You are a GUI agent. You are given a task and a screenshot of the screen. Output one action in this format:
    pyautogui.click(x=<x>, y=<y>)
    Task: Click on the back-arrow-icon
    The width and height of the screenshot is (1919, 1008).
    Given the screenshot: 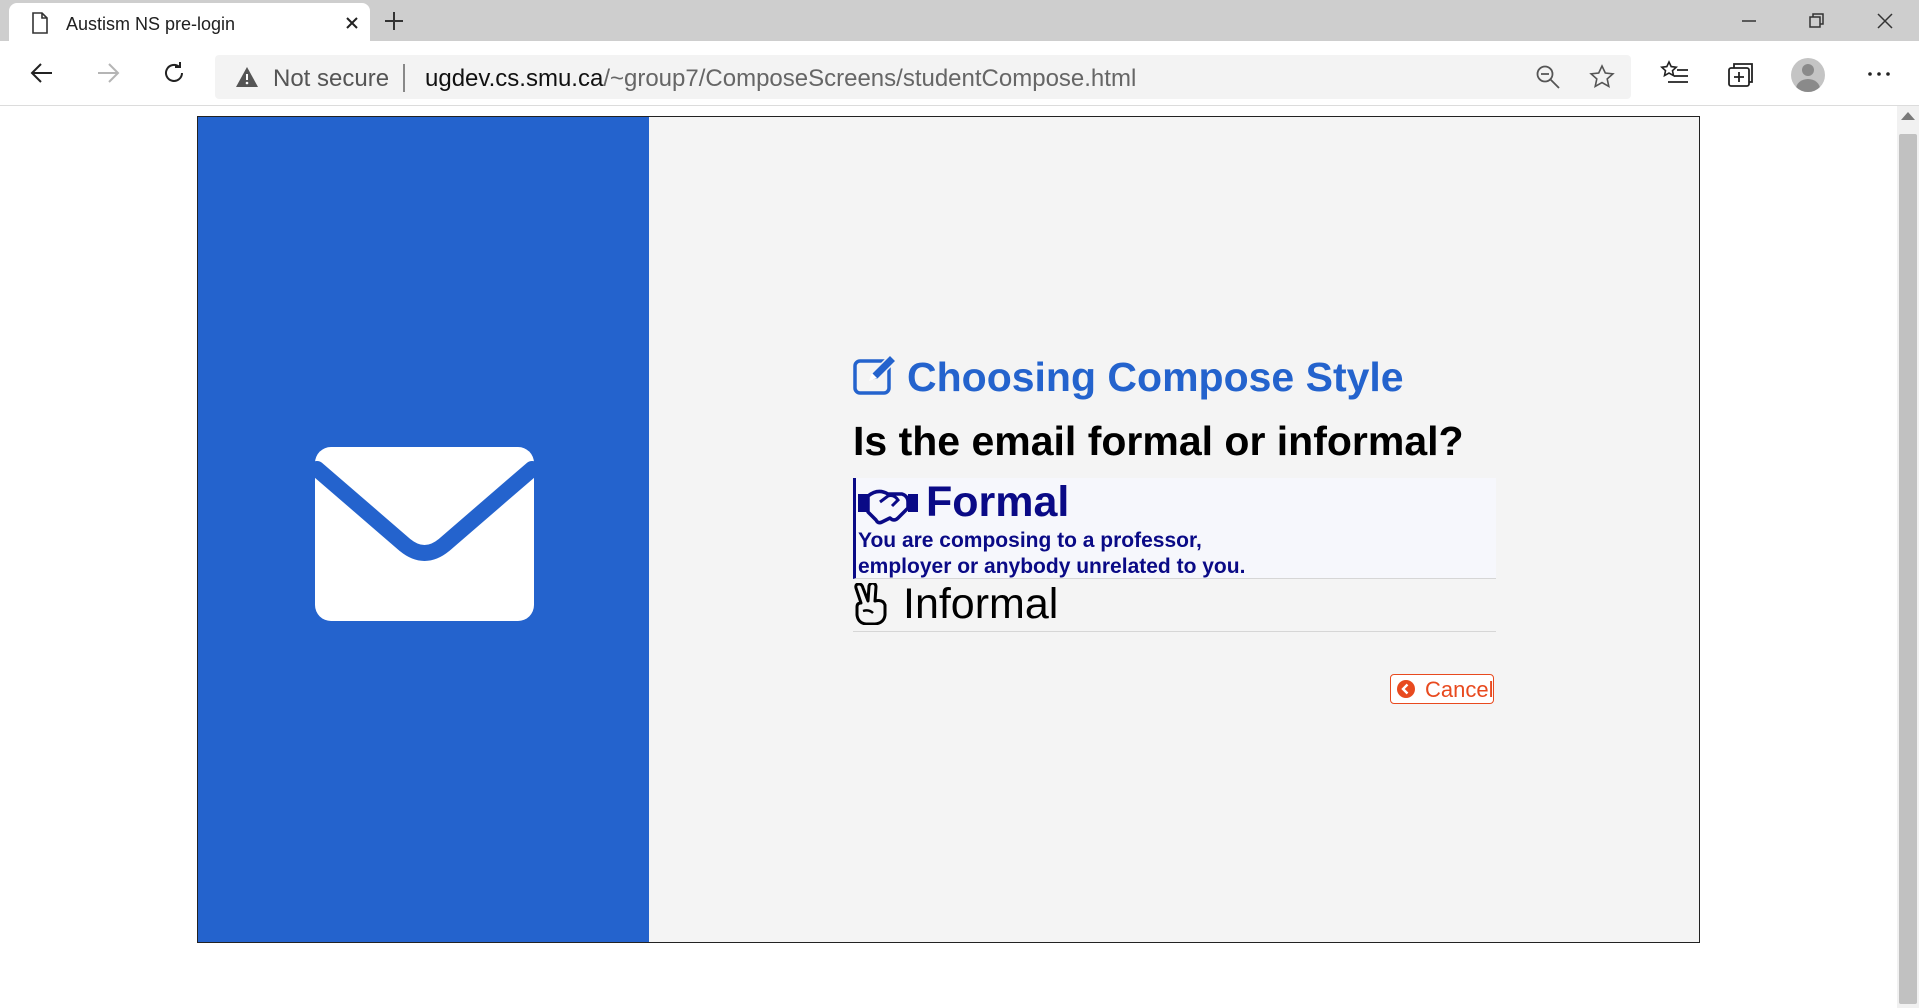 What is the action you would take?
    pyautogui.click(x=41, y=73)
    